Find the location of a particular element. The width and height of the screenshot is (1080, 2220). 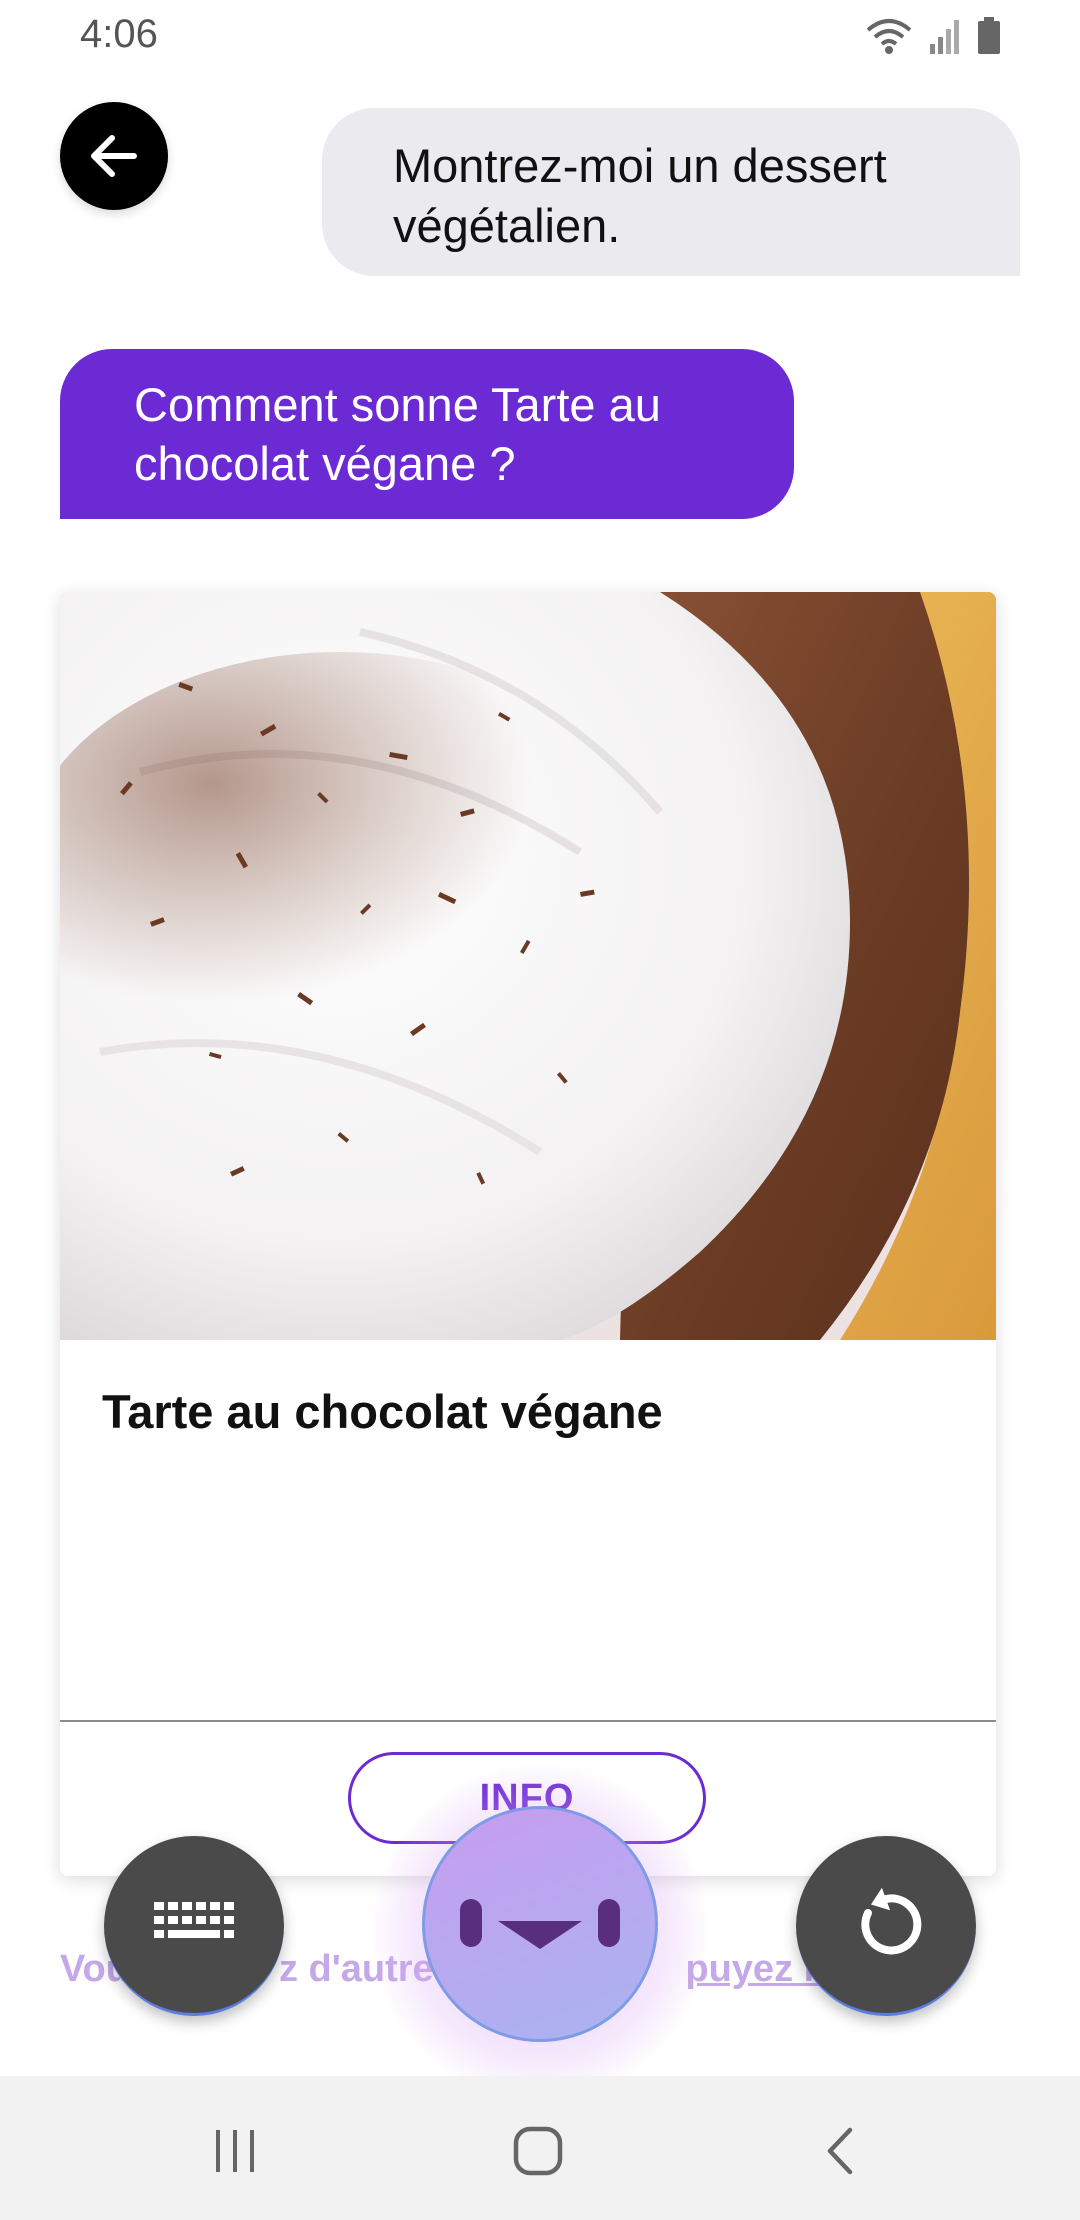

assistant-message-bubble: Comment sonne Tarte au chocolat végane ? is located at coordinates (427, 434).